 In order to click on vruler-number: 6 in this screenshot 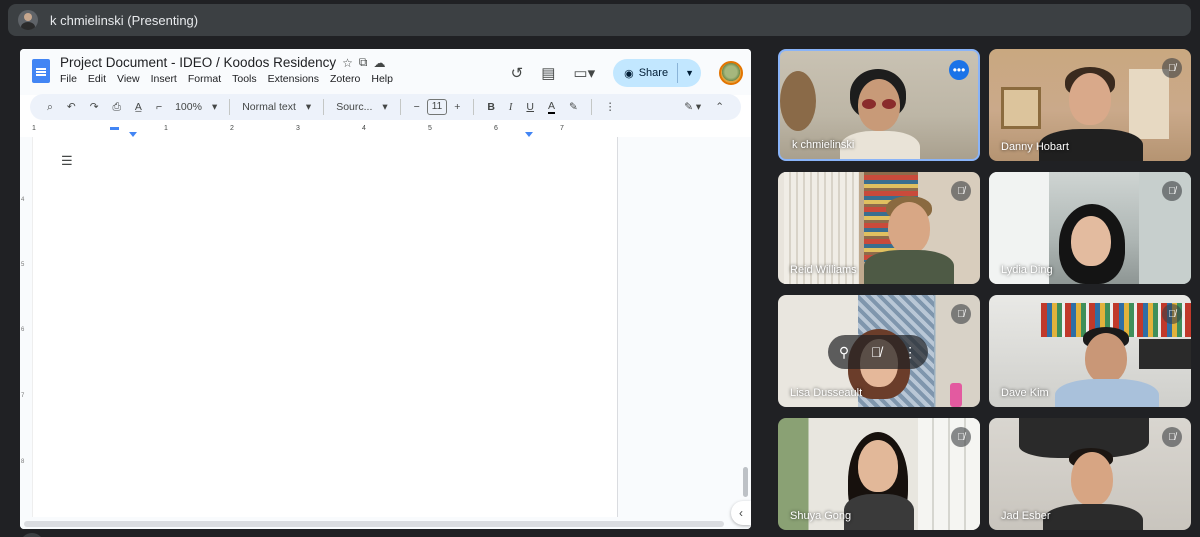, I will do `click(23, 330)`.